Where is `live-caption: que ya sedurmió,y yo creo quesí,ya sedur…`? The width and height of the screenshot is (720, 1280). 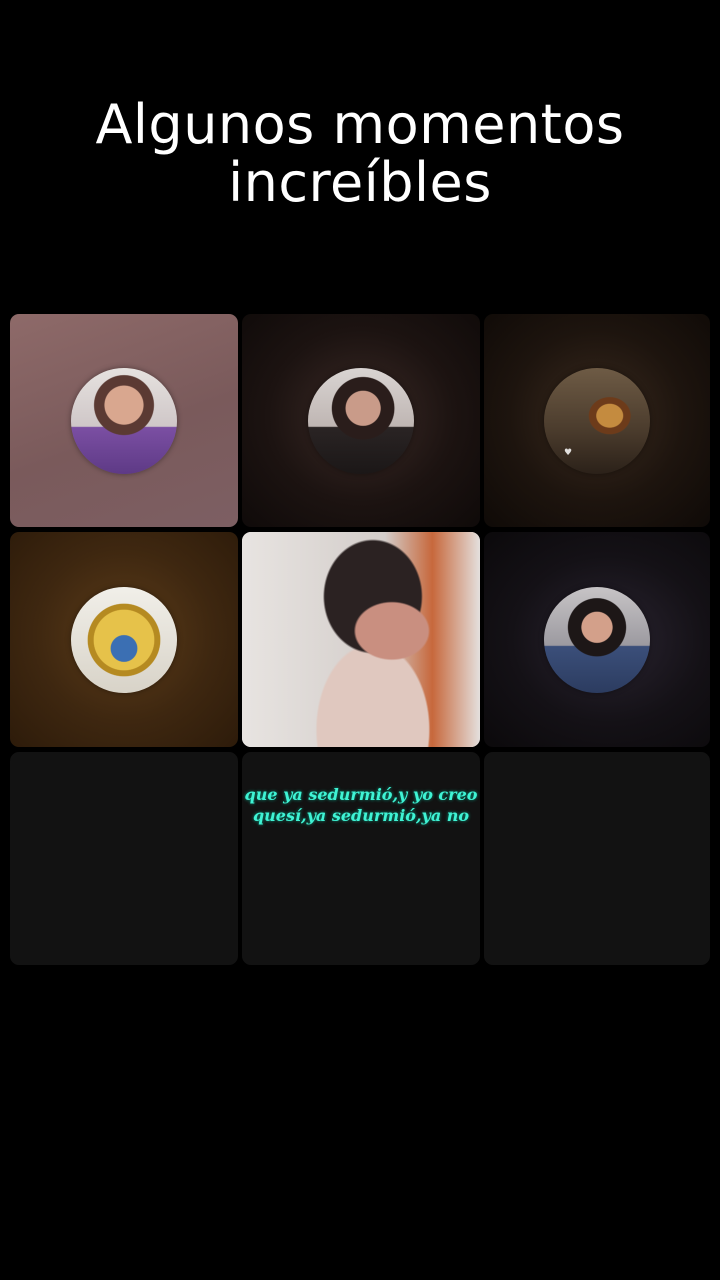
live-caption: que ya sedurmió,y yo creo quesí,ya sedur… is located at coordinates (361, 805).